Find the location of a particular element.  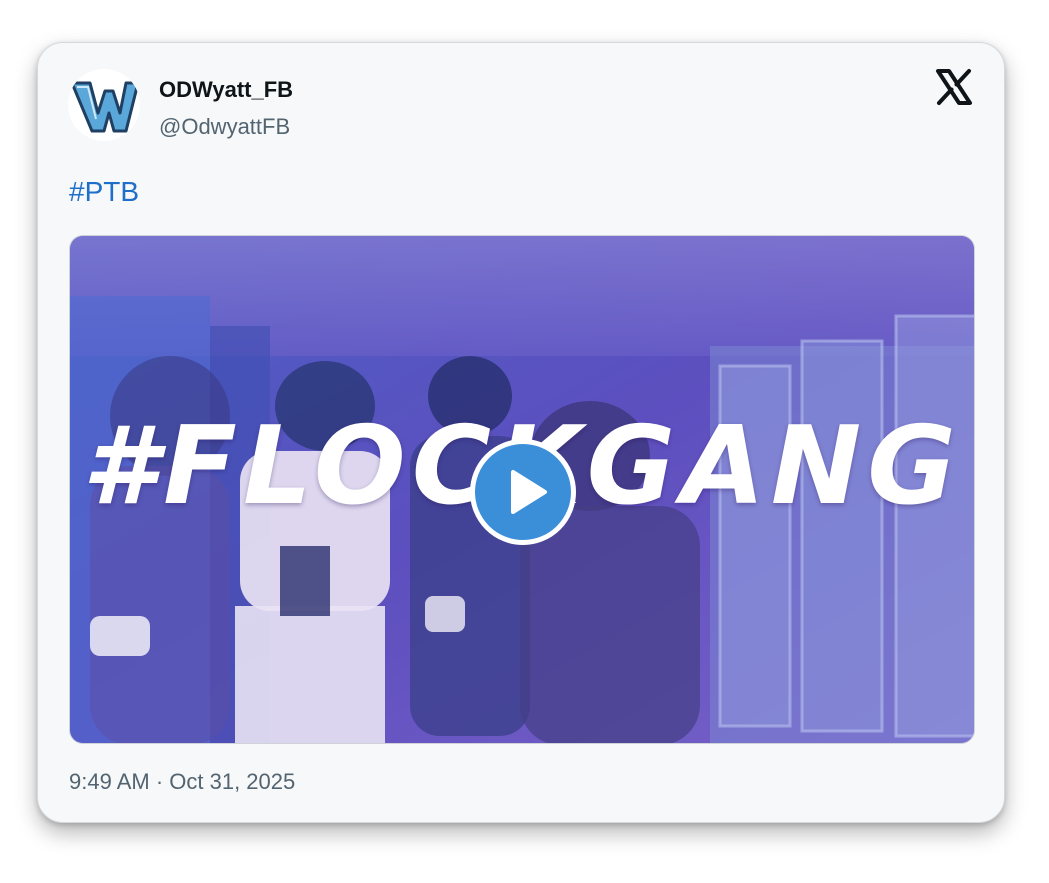

user-handle: @OdwyattFB is located at coordinates (224, 127).